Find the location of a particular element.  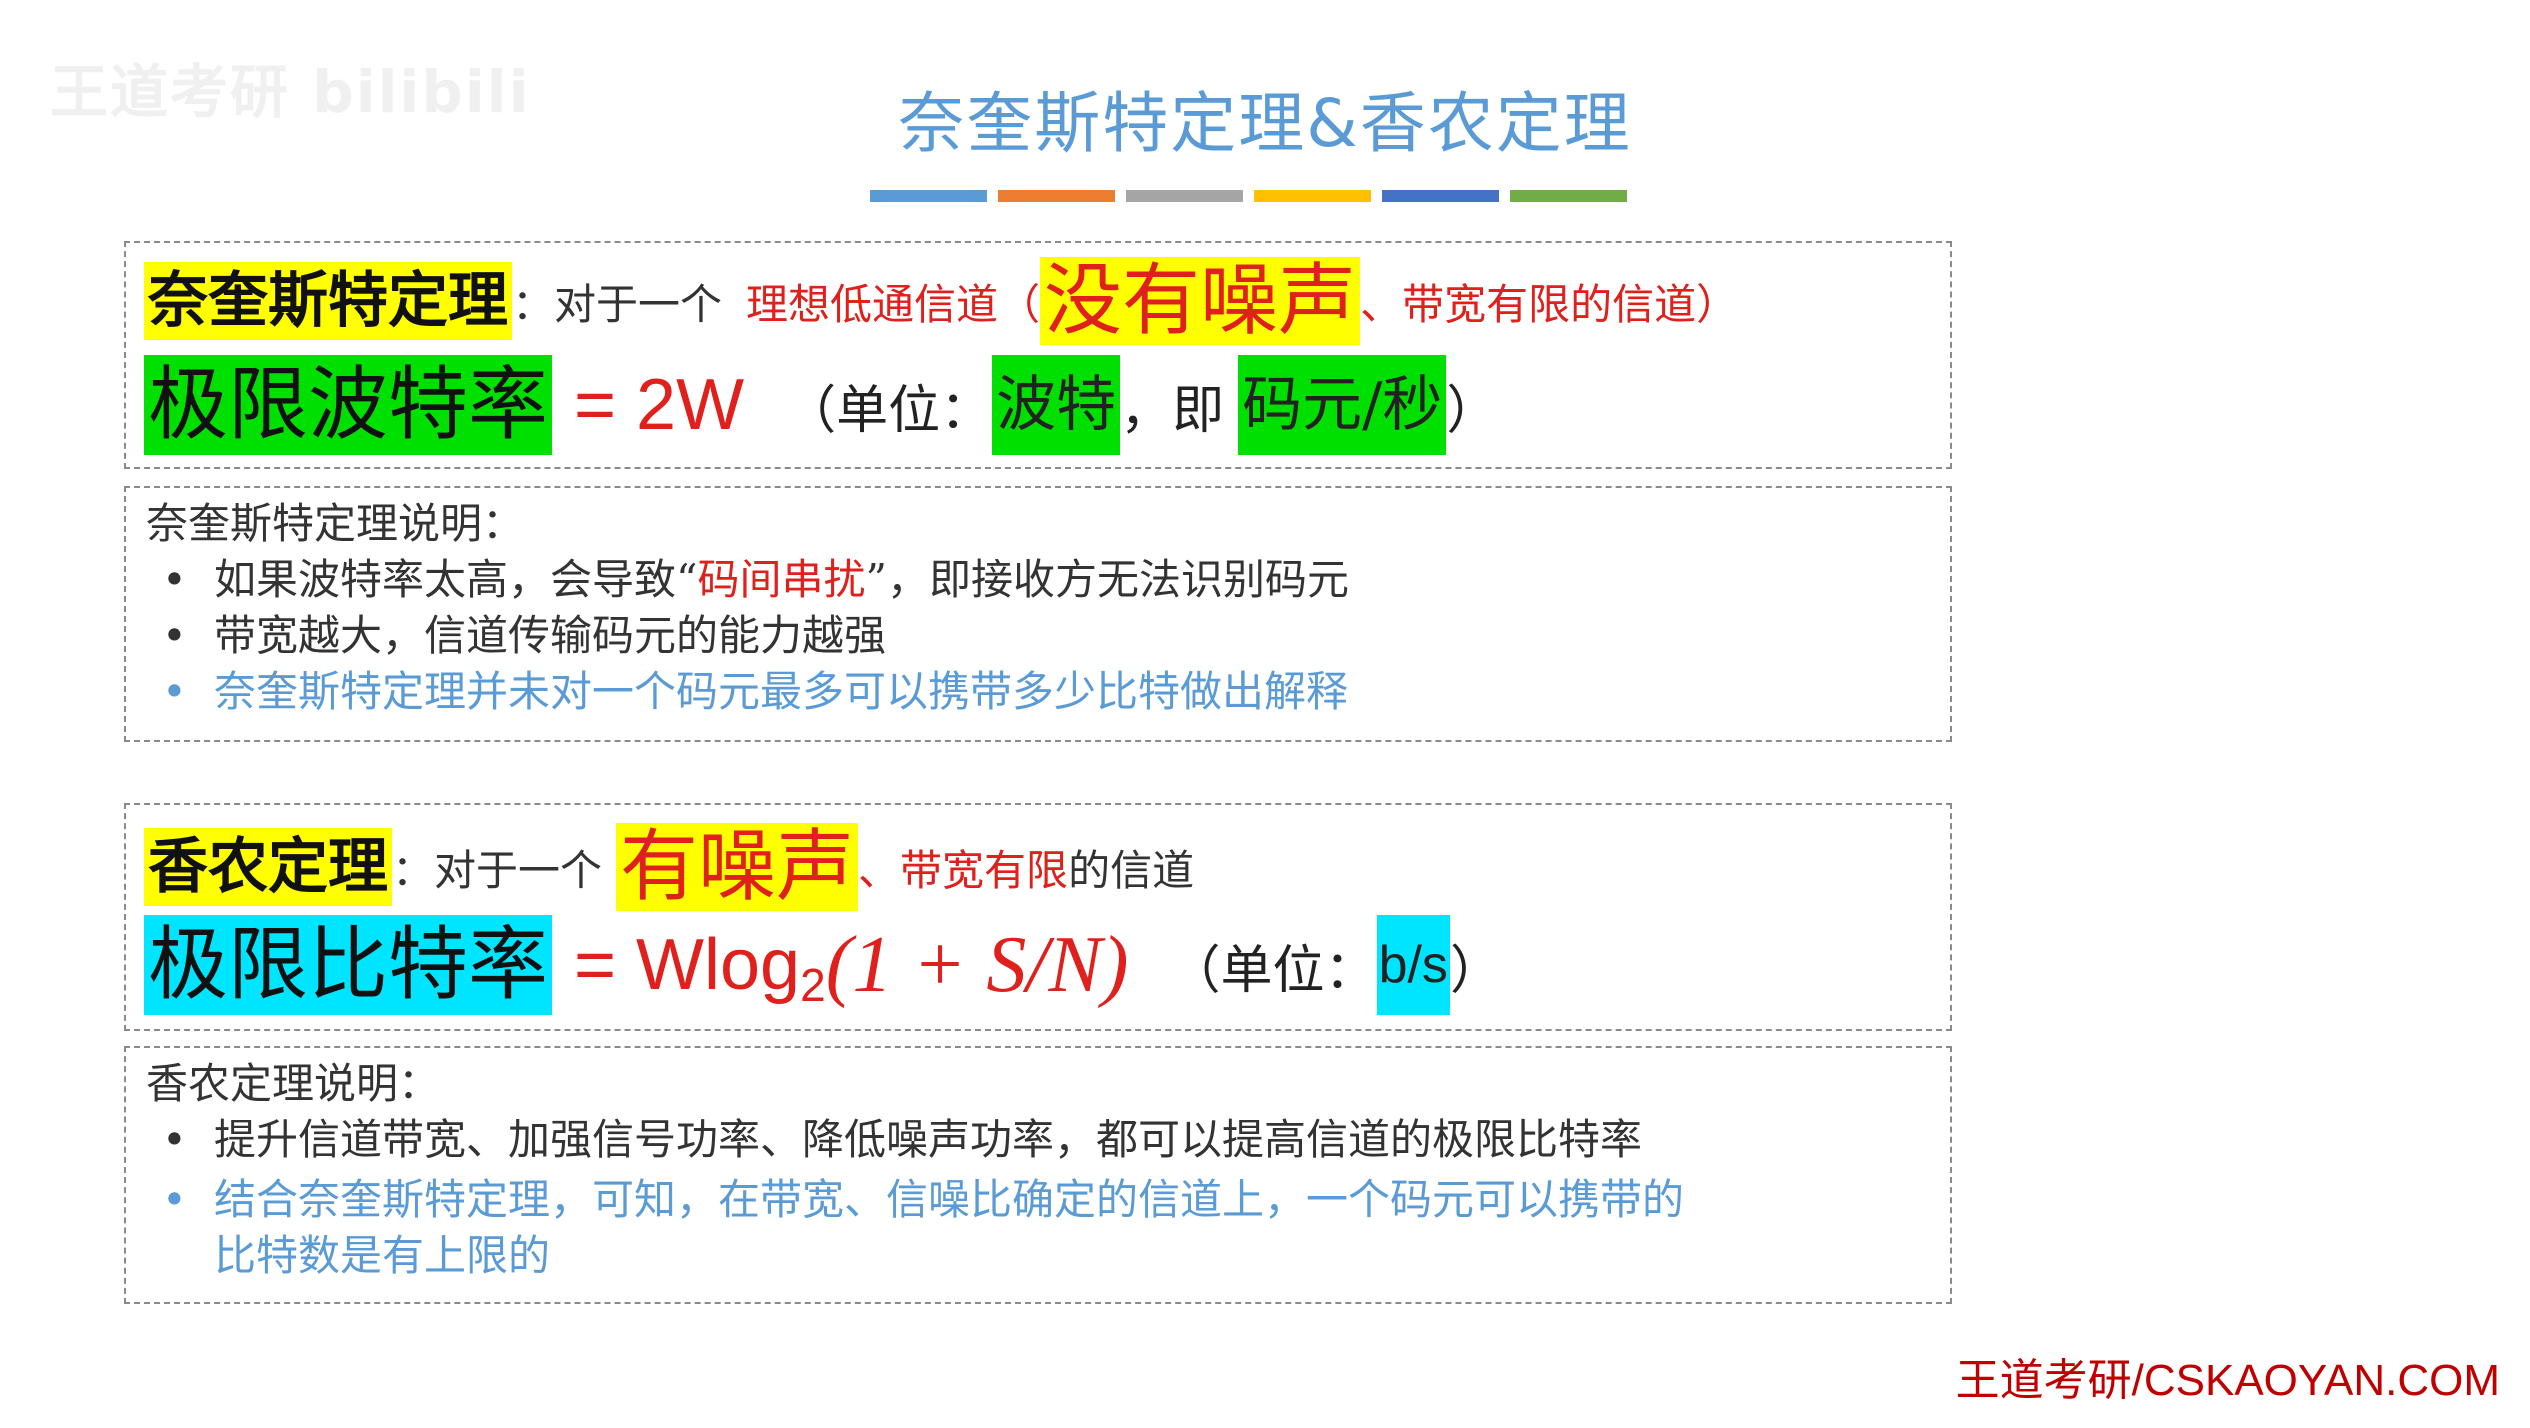

nyquist-unit-open: （单位： is located at coordinates (888, 410).